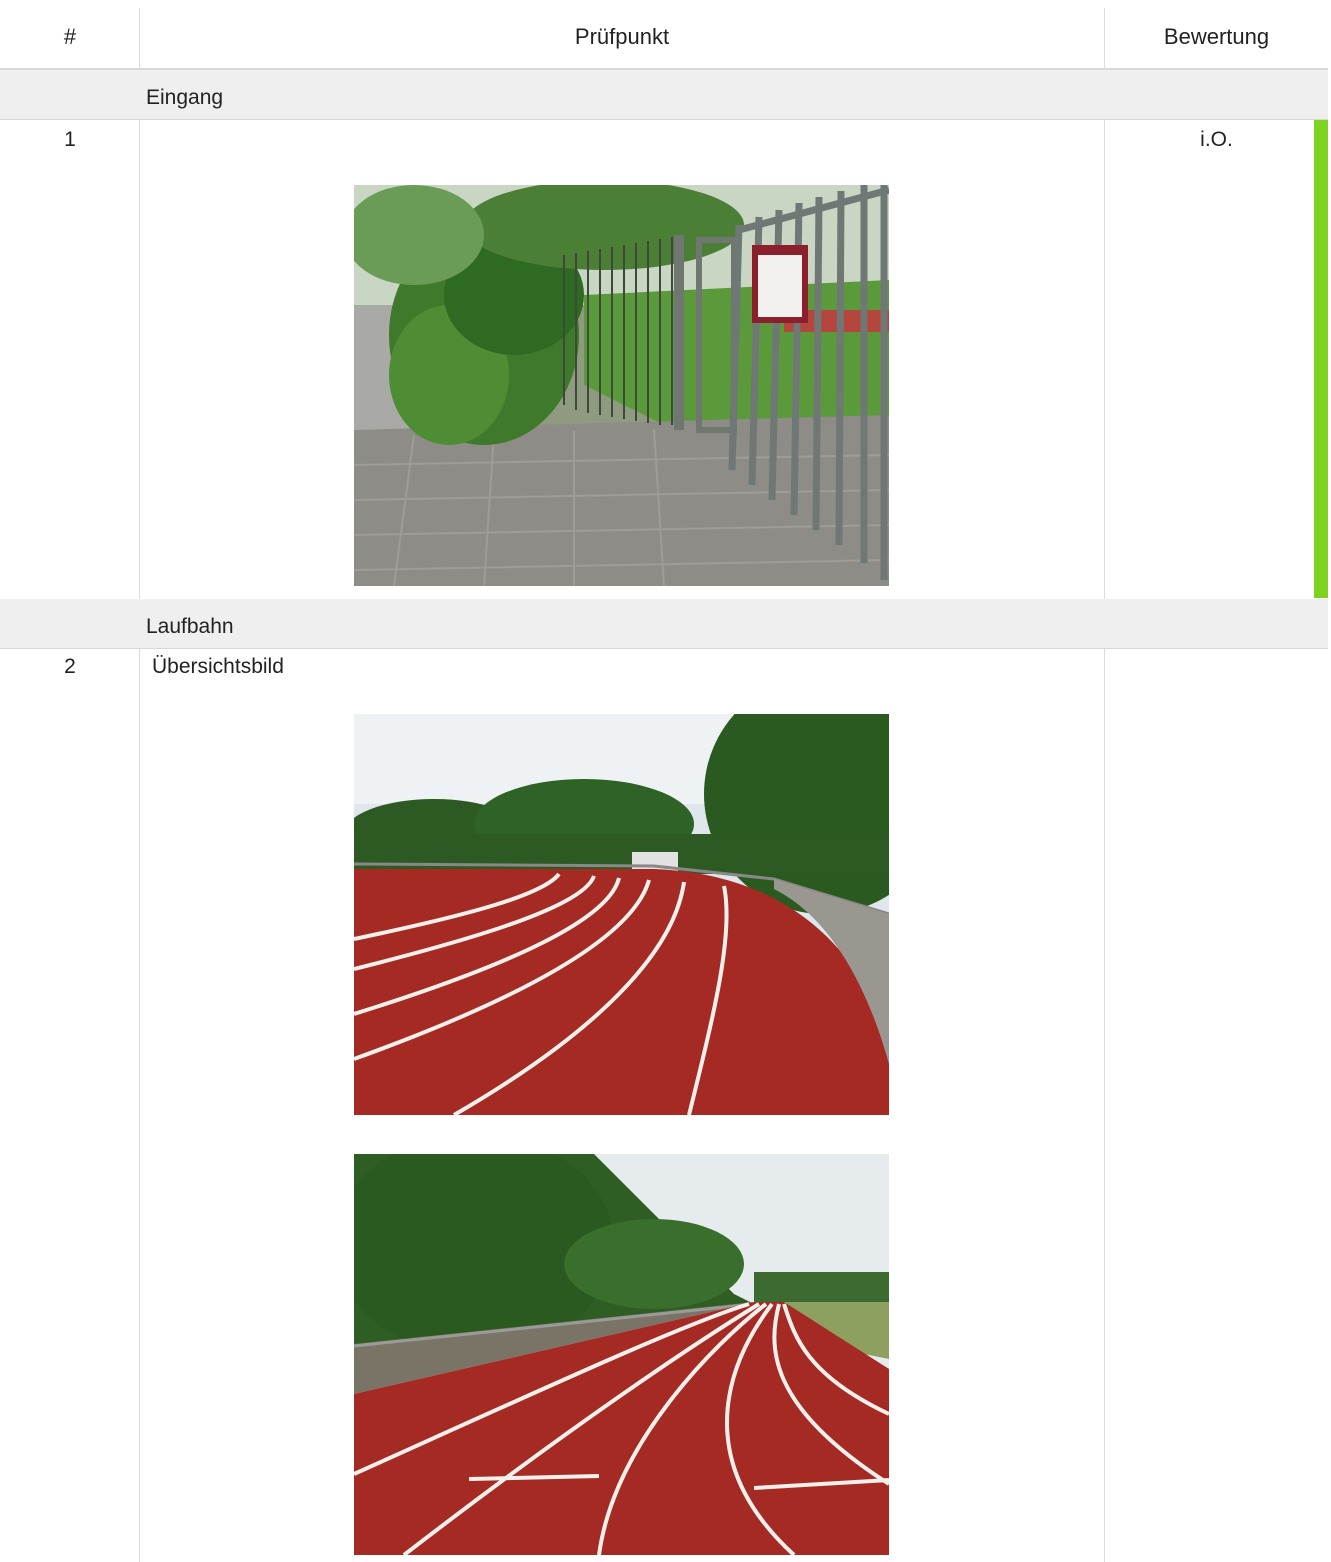  What do you see at coordinates (185, 97) in the screenshot?
I see `section-title: Eingang` at bounding box center [185, 97].